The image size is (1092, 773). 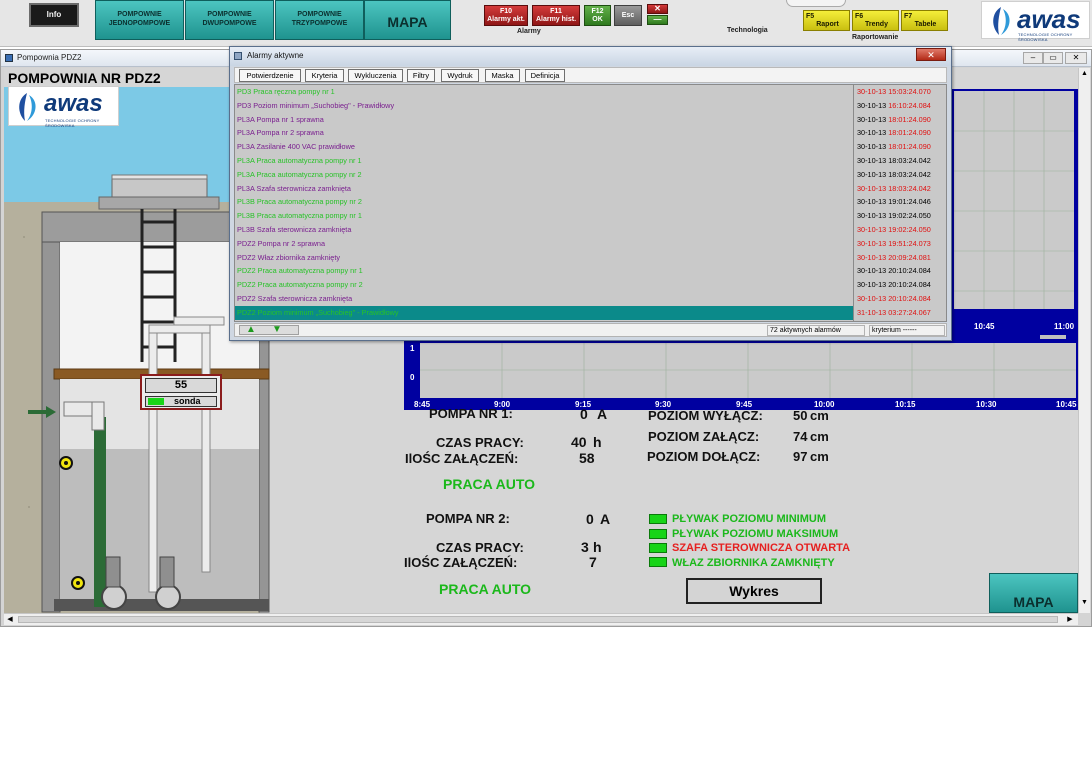 What do you see at coordinates (544, 161) in the screenshot?
I see `alarm-row: PL3A Praca automatyczna pompy nr 1` at bounding box center [544, 161].